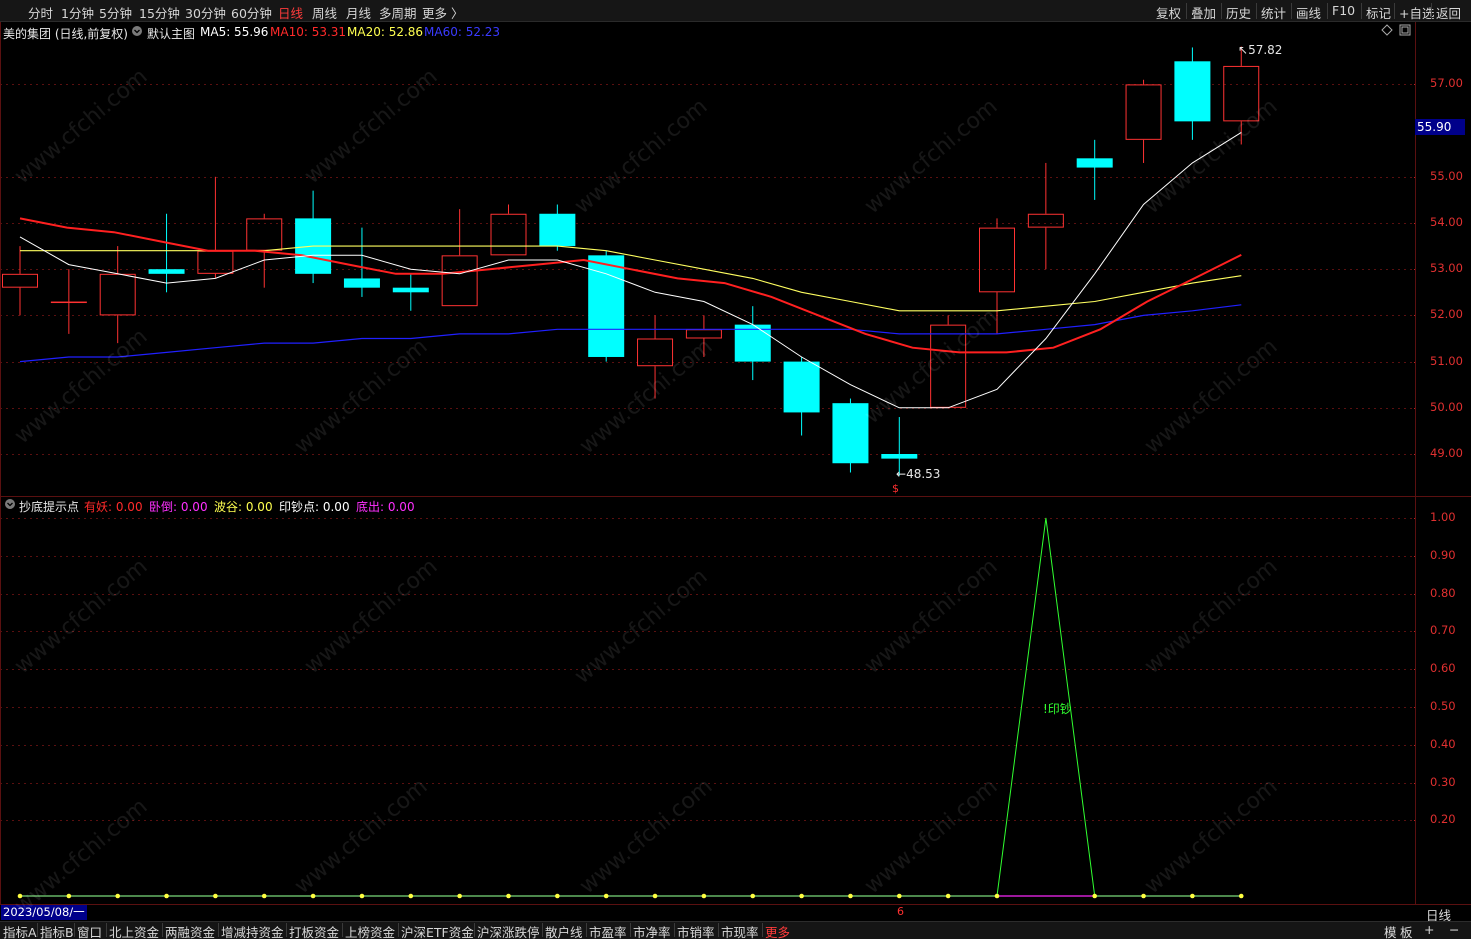  I want to click on bottom-tab-14: 市现率, so click(740, 930).